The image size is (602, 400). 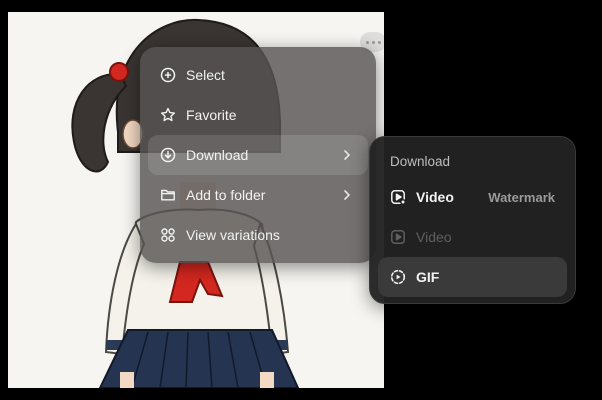 I want to click on download-submenu: Download Video Watermark Video GIF, so click(x=472, y=220).